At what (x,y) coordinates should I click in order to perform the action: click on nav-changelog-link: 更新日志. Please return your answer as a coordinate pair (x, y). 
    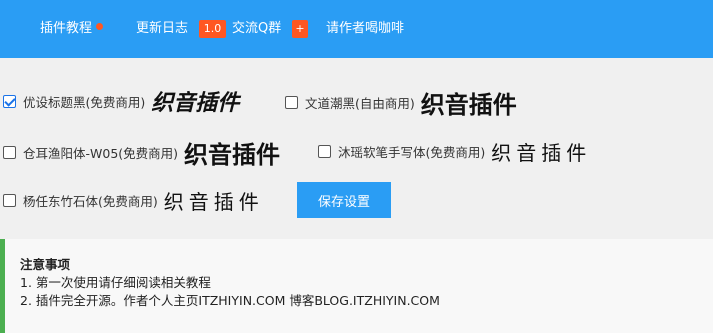
    Looking at the image, I should click on (162, 29).